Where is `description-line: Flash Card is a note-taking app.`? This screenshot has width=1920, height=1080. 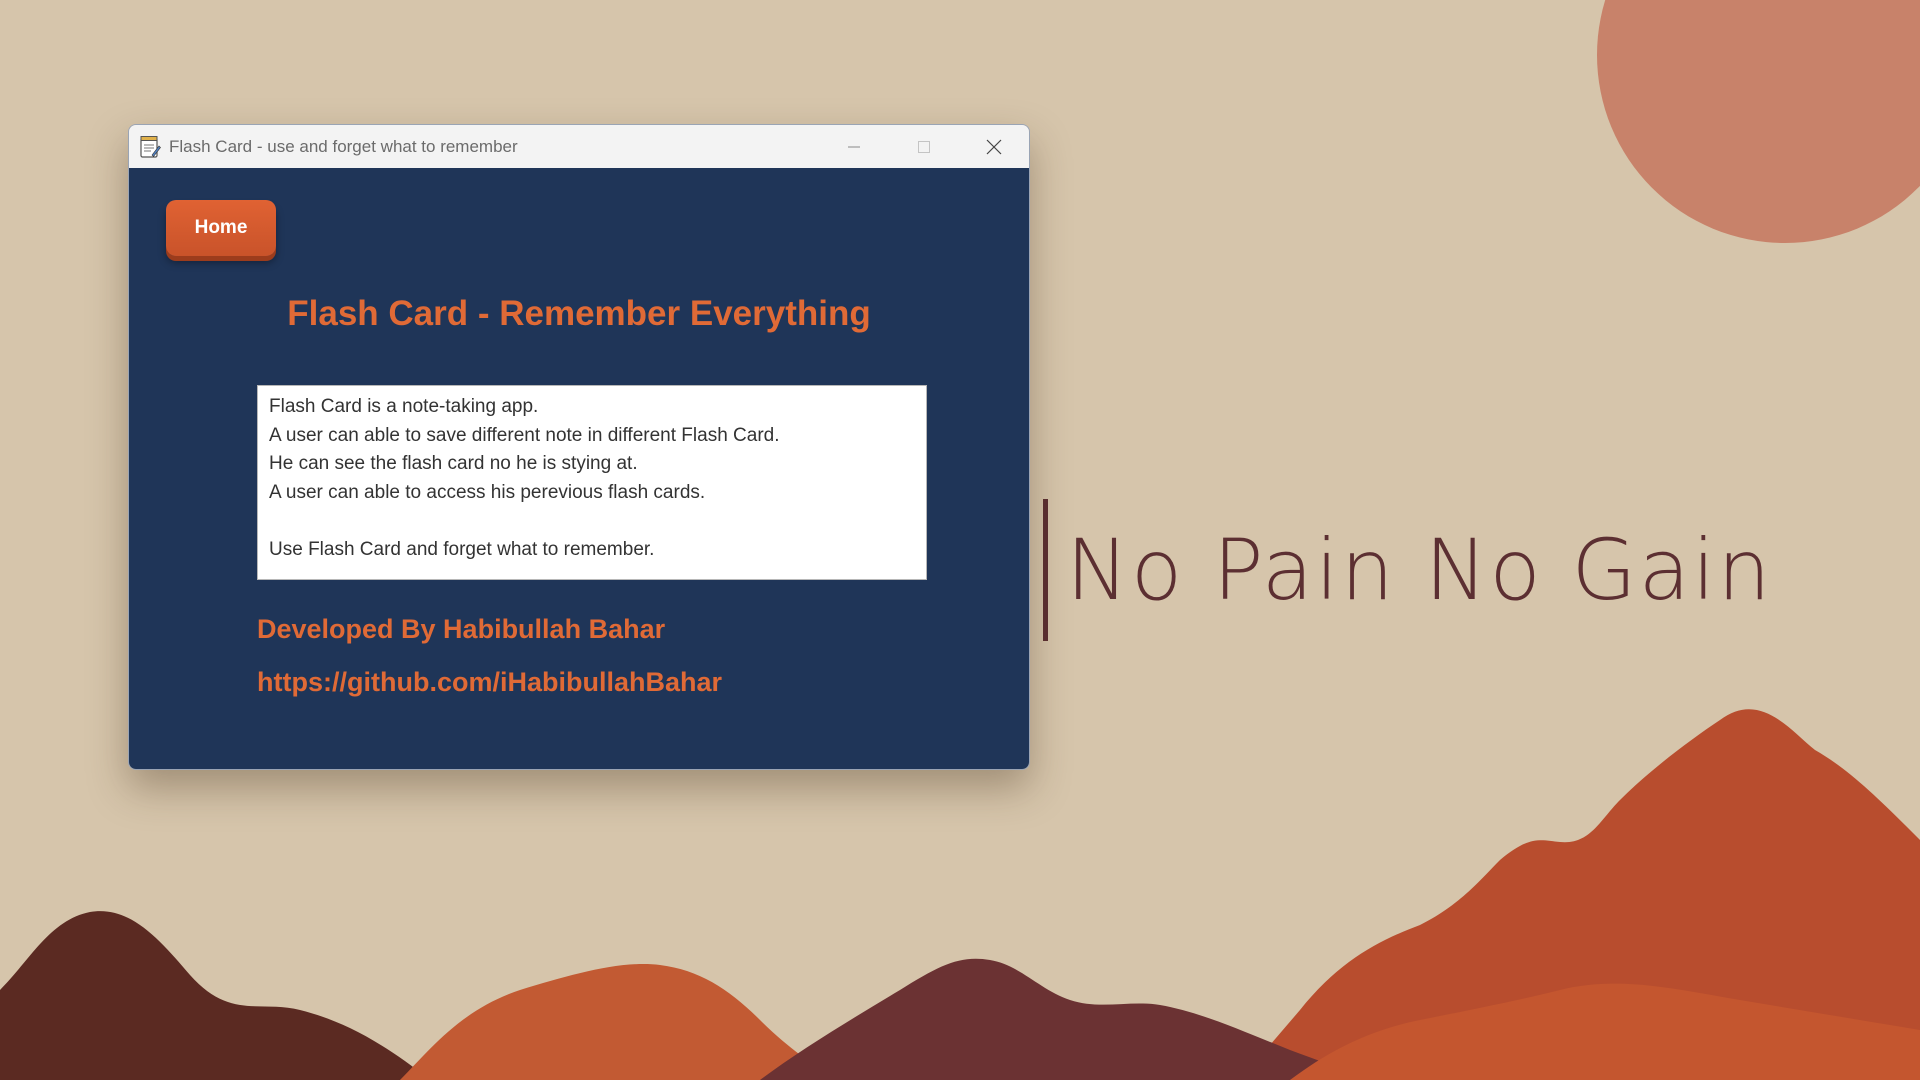 description-line: Flash Card is a note-taking app. is located at coordinates (404, 406).